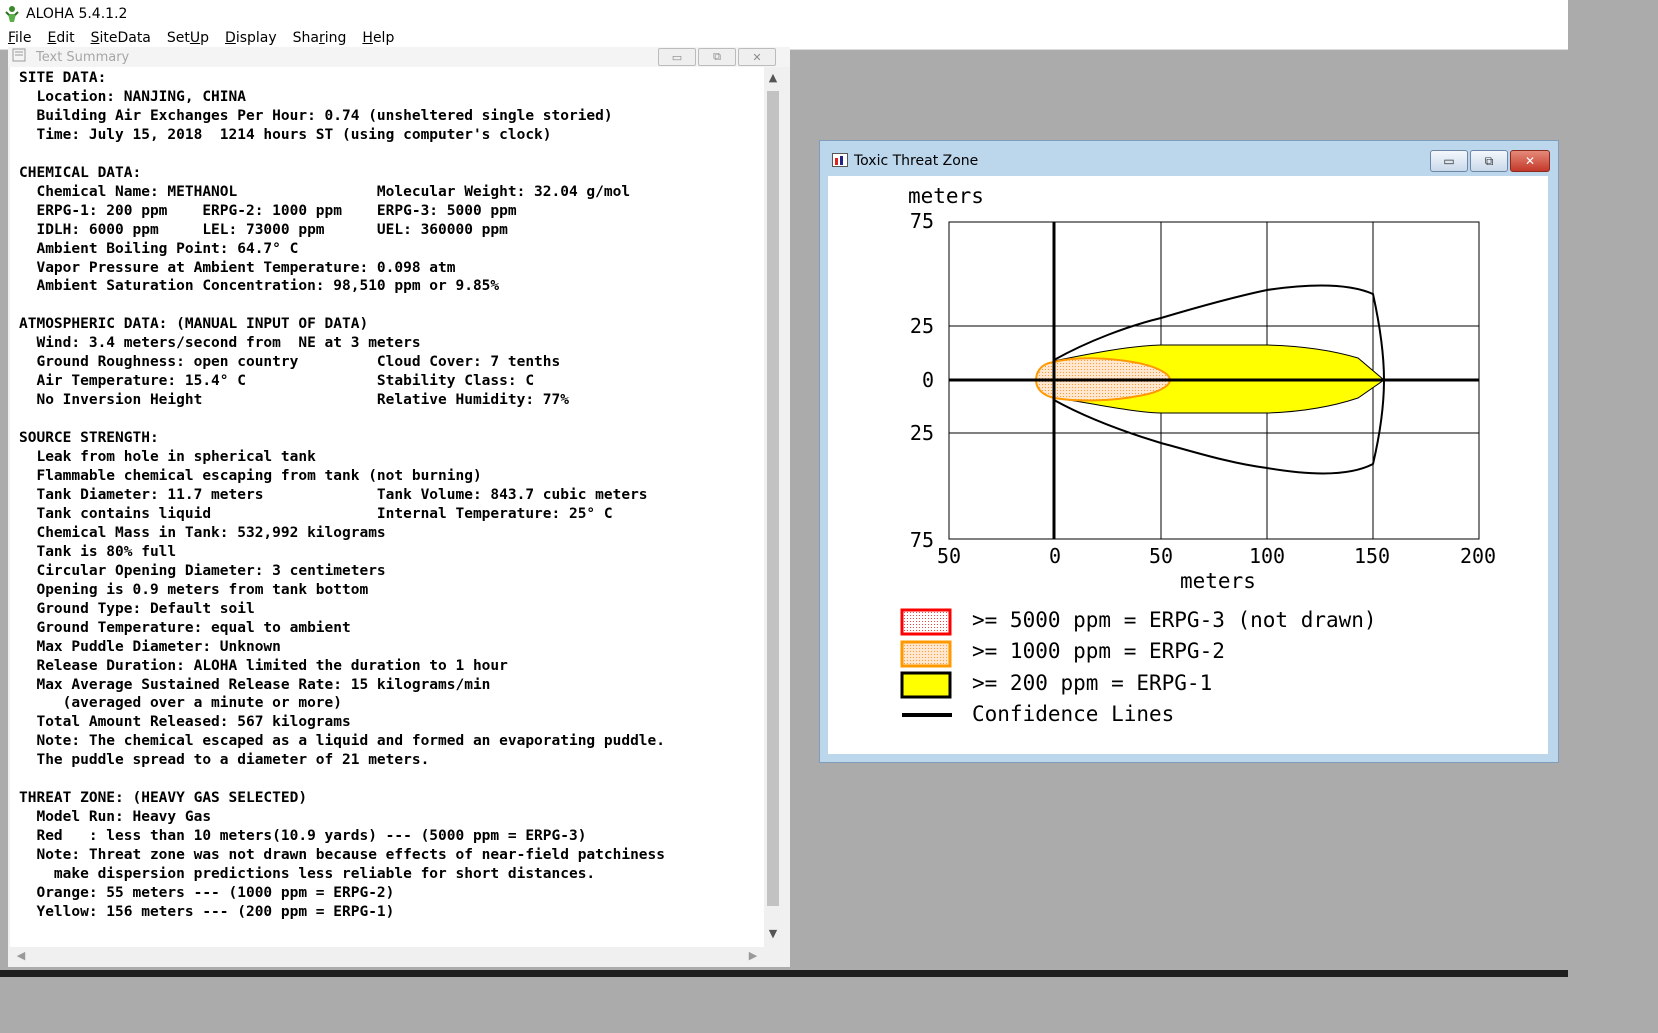  I want to click on threat-zone-title: Toxic Threat Zone, so click(916, 161).